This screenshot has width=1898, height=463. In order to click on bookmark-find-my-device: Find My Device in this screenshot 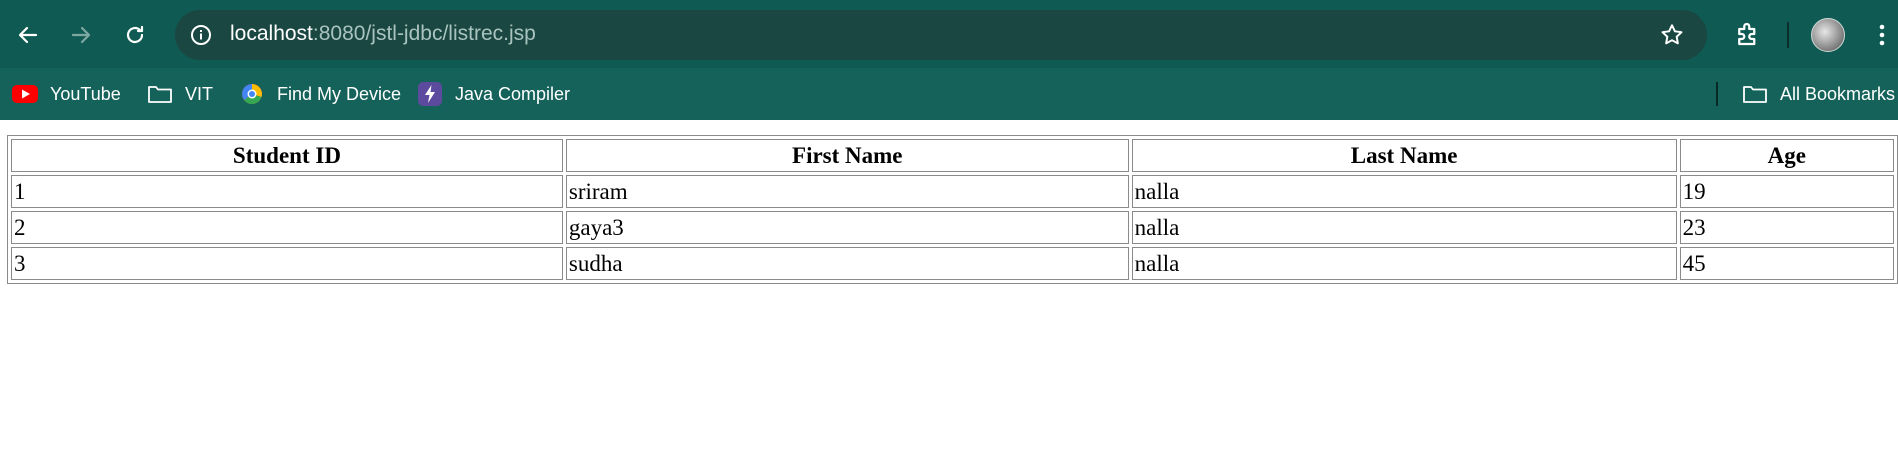, I will do `click(320, 94)`.